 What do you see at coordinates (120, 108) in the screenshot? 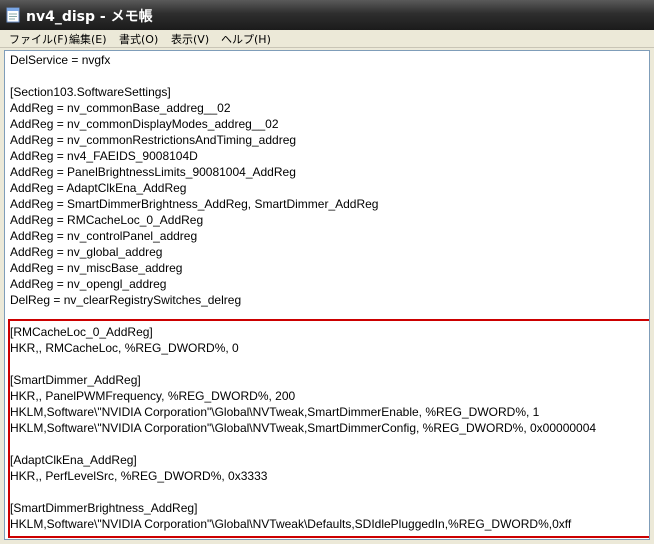
I see `text-line: AddReg = nv_commonBase_addreg__02` at bounding box center [120, 108].